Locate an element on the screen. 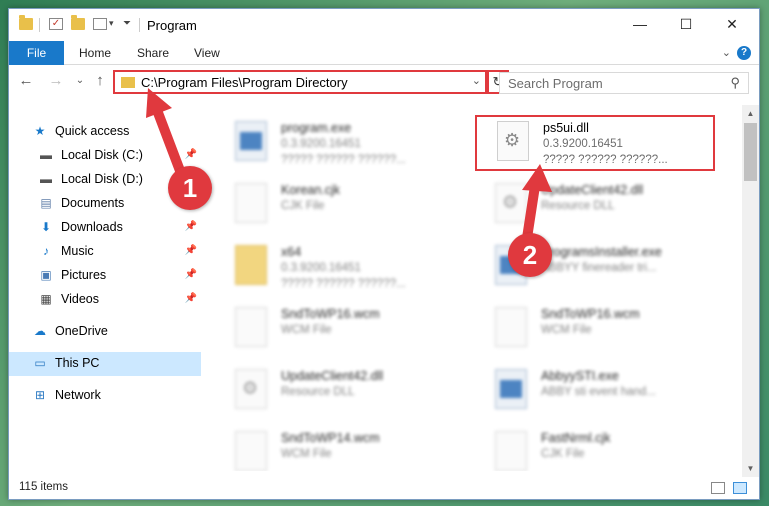 The image size is (769, 506). vertical-scrollbar: ▲ ▼ is located at coordinates (750, 291).